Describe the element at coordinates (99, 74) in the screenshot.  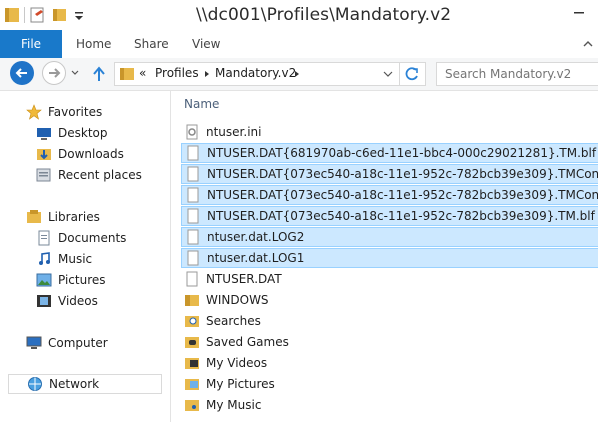
I see `up-arrow-icon` at that location.